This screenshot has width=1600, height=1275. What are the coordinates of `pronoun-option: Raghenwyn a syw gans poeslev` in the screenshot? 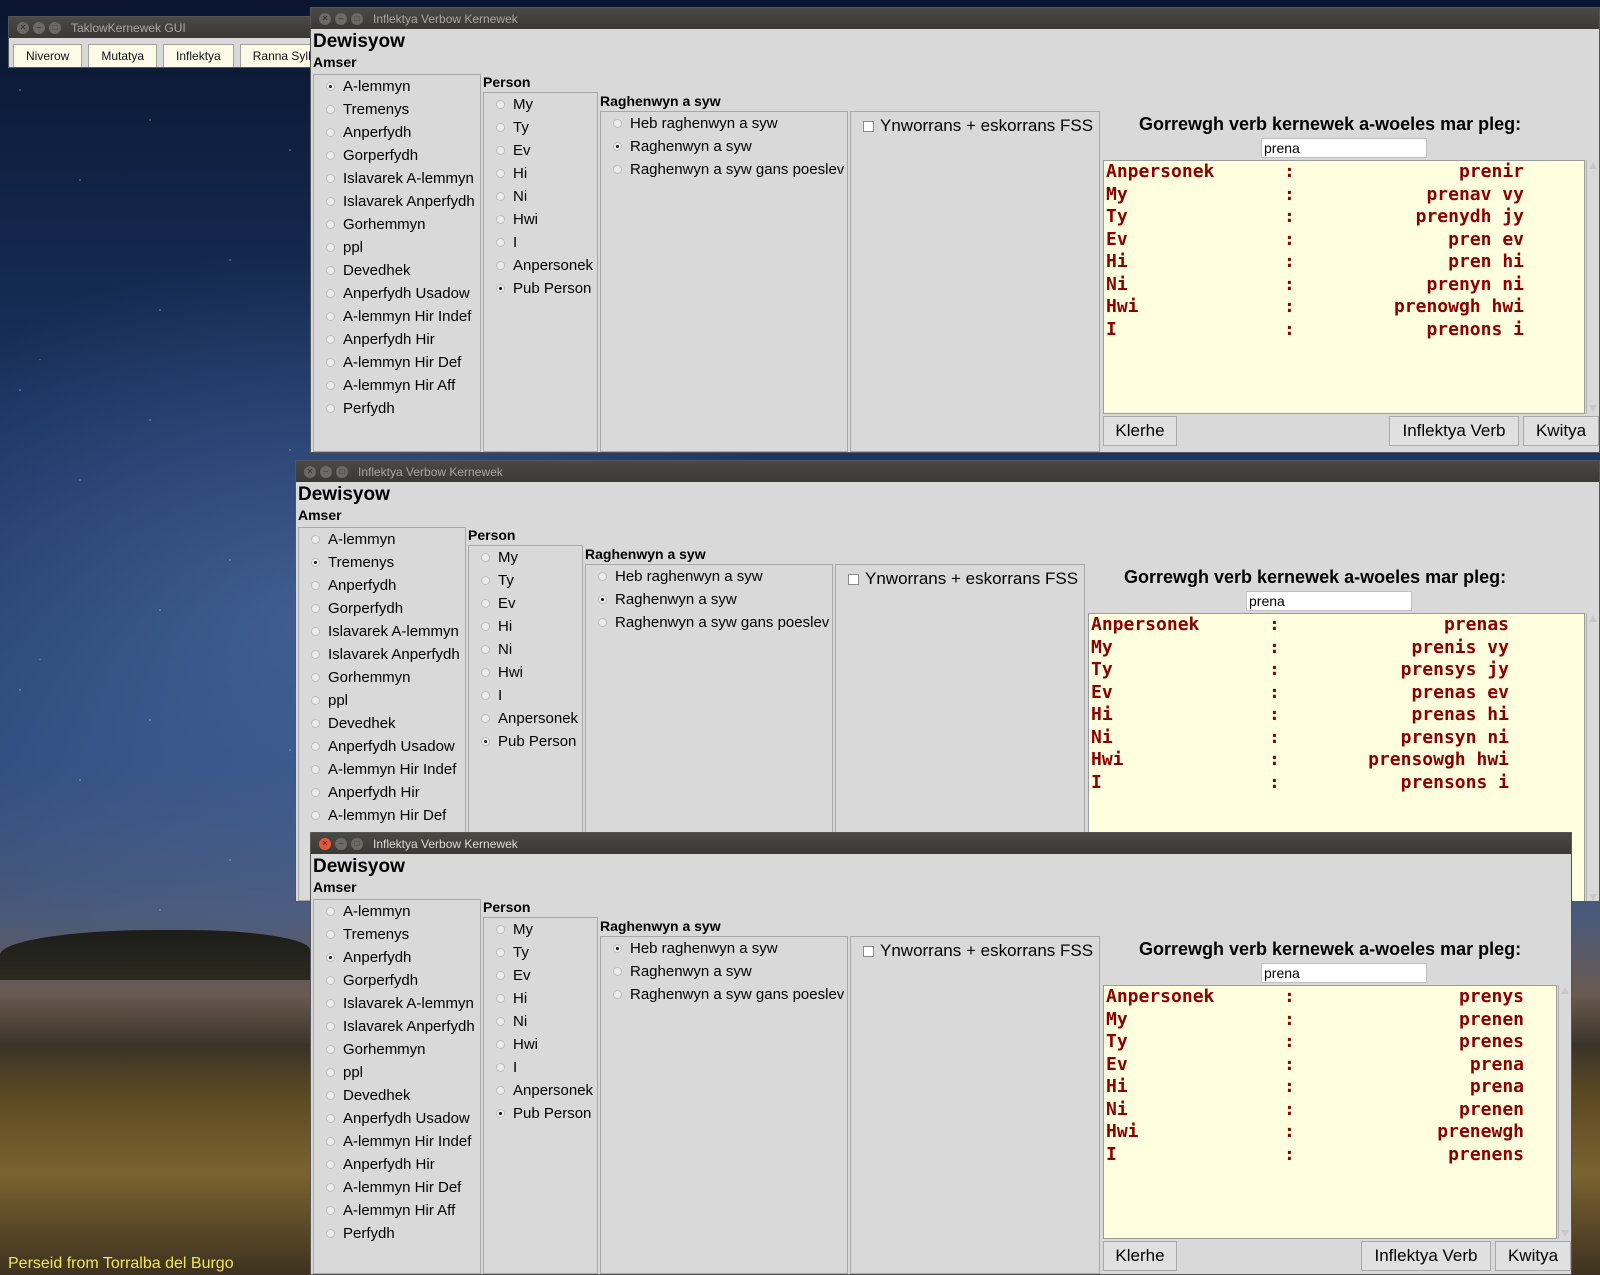 It's located at (709, 622).